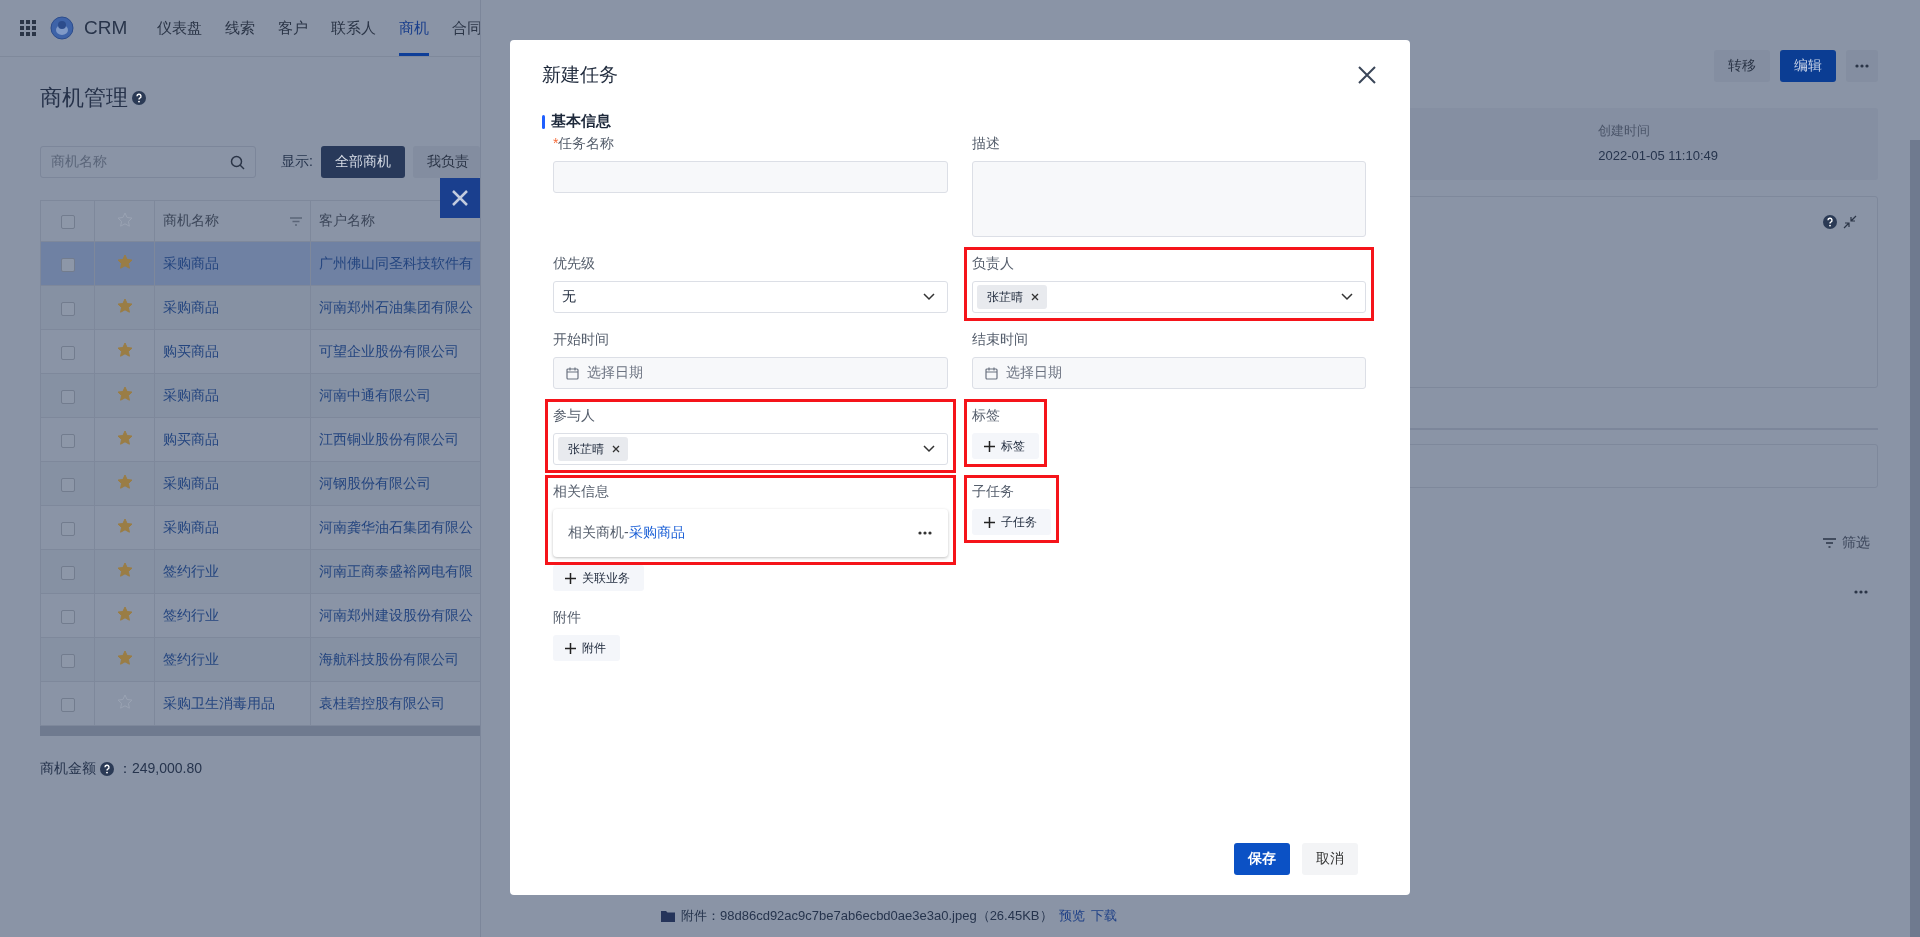  What do you see at coordinates (750, 177) in the screenshot?
I see `task-name-field` at bounding box center [750, 177].